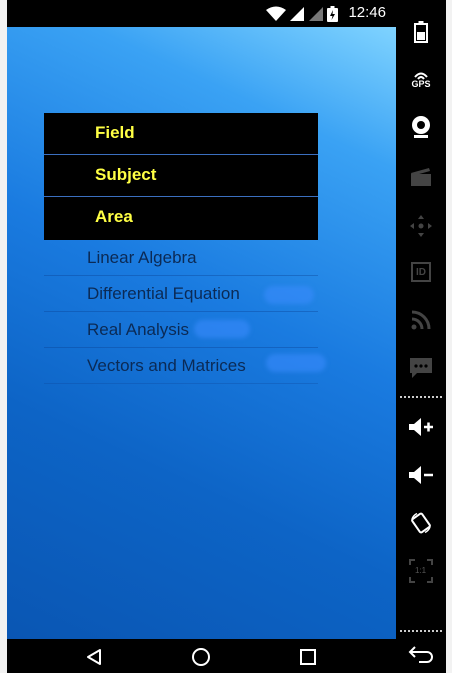 This screenshot has height=674, width=452. Describe the element at coordinates (316, 14) in the screenshot. I see `no-signal-icon` at that location.